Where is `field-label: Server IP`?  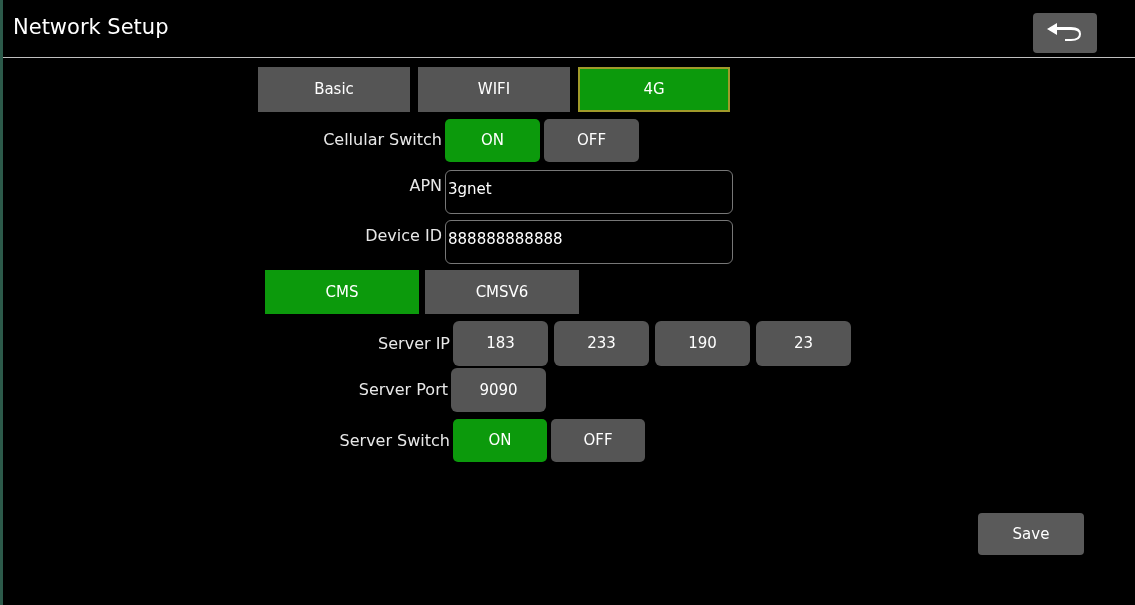 field-label: Server IP is located at coordinates (414, 343).